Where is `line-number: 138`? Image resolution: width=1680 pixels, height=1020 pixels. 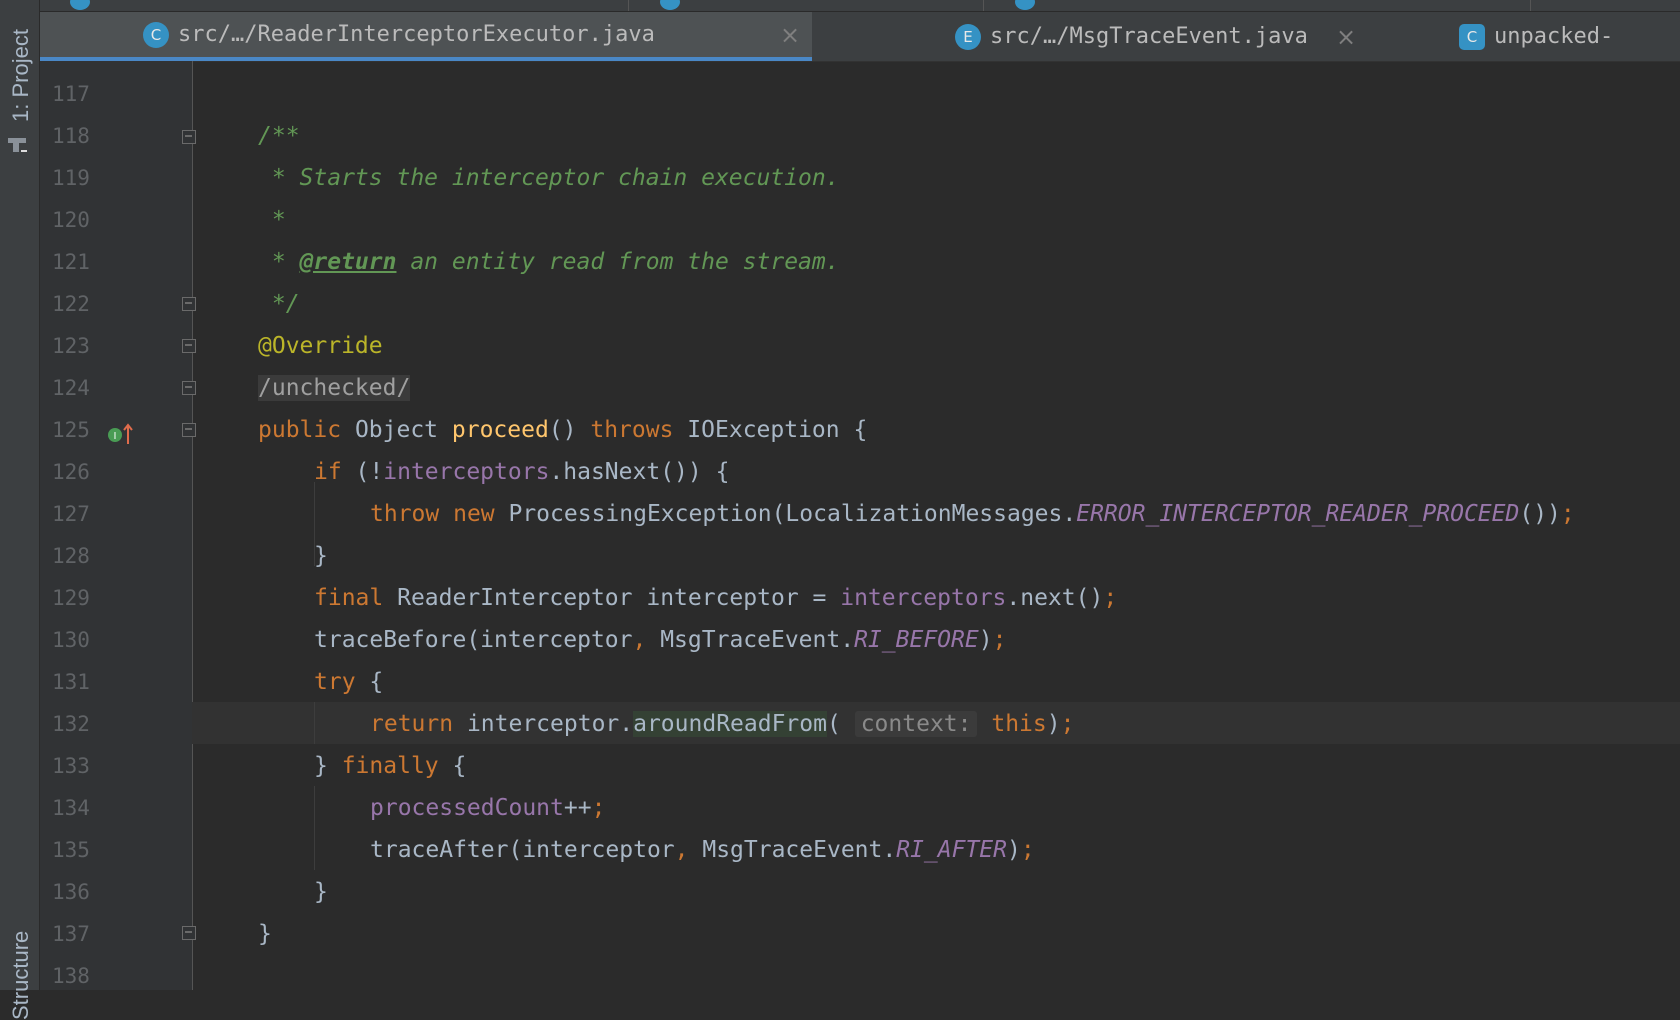 line-number: 138 is located at coordinates (71, 976).